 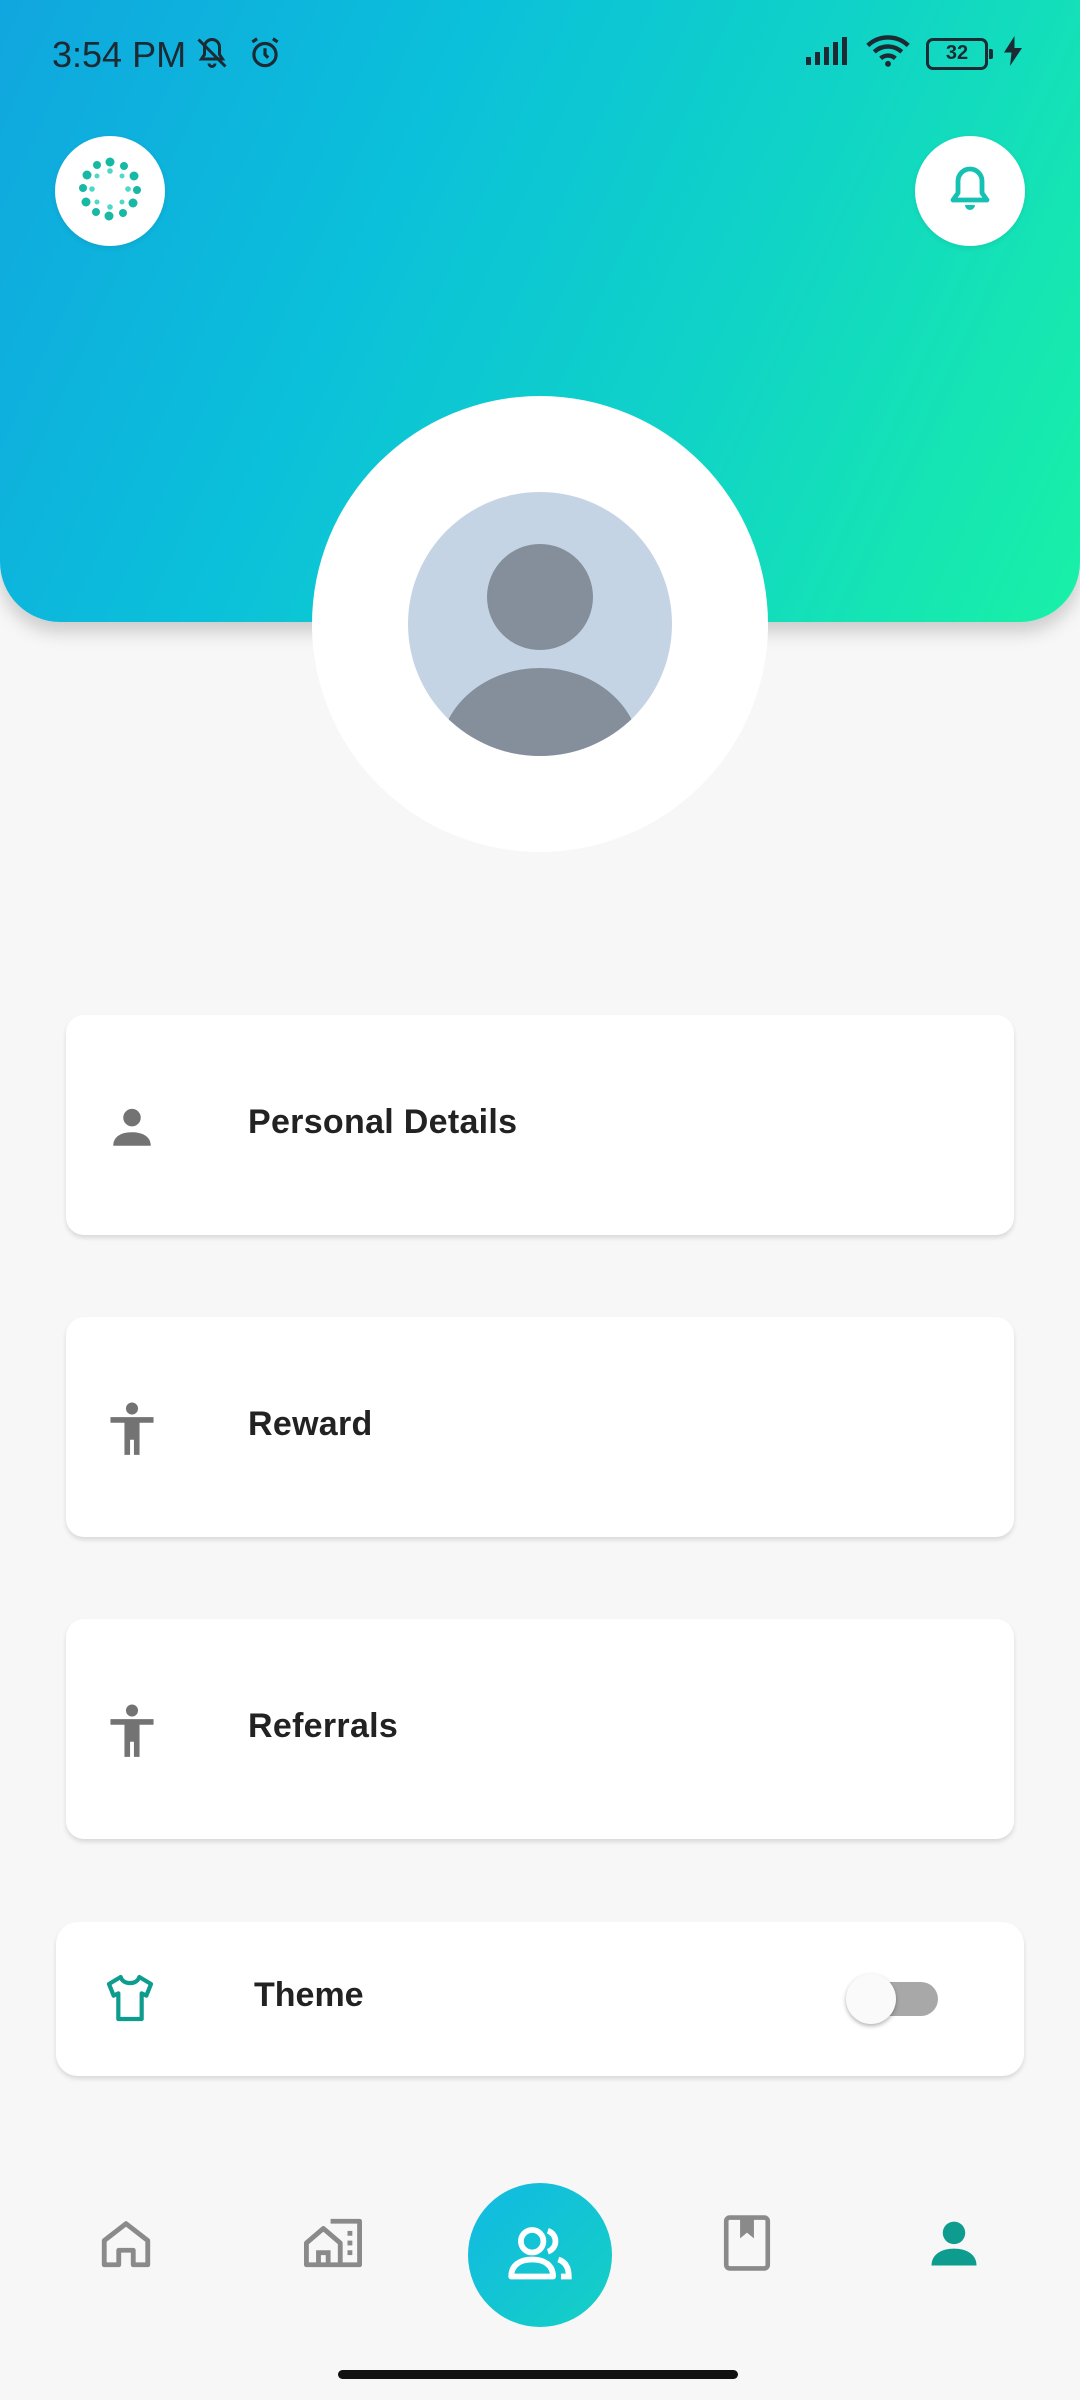 What do you see at coordinates (540, 1999) in the screenshot?
I see `theme-item: Theme` at bounding box center [540, 1999].